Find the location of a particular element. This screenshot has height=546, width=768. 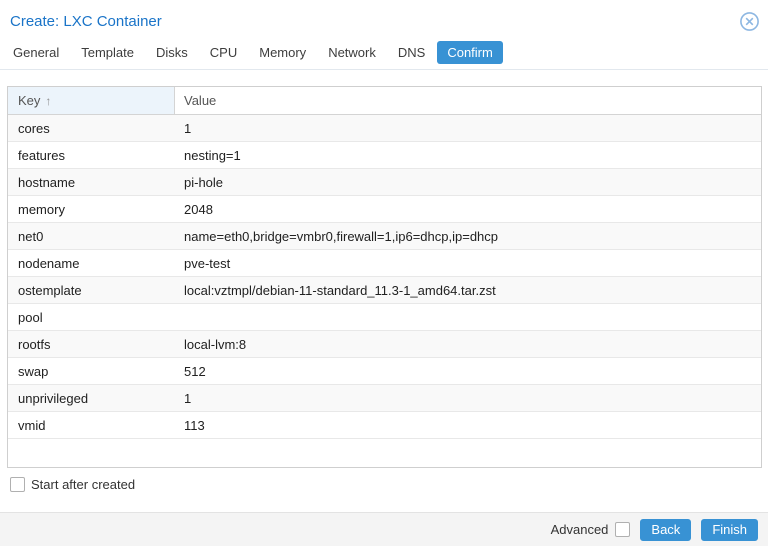

table-row: unprivileged 1 is located at coordinates (384, 398).